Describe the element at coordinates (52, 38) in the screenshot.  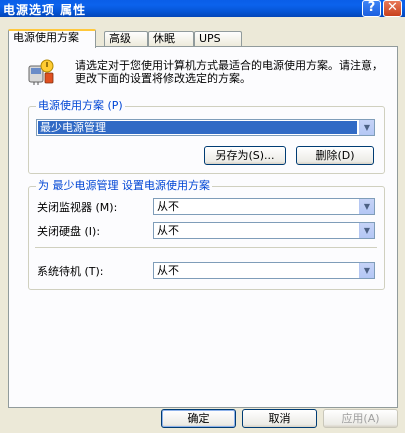
I see `tab-power-schemes: 电源使用方案` at that location.